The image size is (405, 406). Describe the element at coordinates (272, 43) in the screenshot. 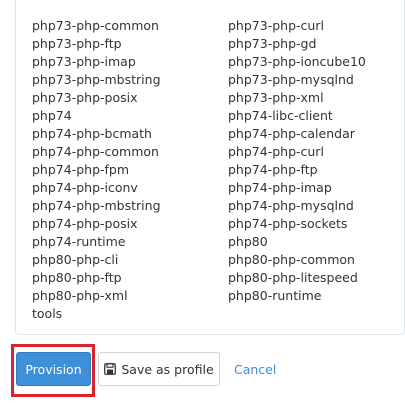

I see `package-item: php73-php-gd` at that location.